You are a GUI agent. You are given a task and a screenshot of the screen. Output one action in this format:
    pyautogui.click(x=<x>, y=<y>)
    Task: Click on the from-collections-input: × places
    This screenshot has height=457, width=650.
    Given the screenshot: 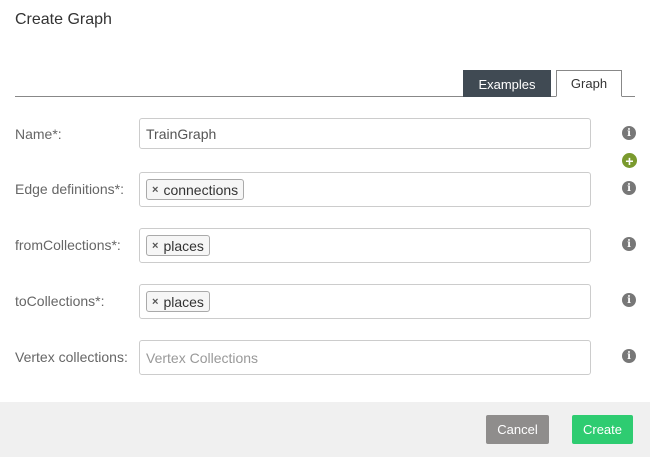 What is the action you would take?
    pyautogui.click(x=365, y=245)
    